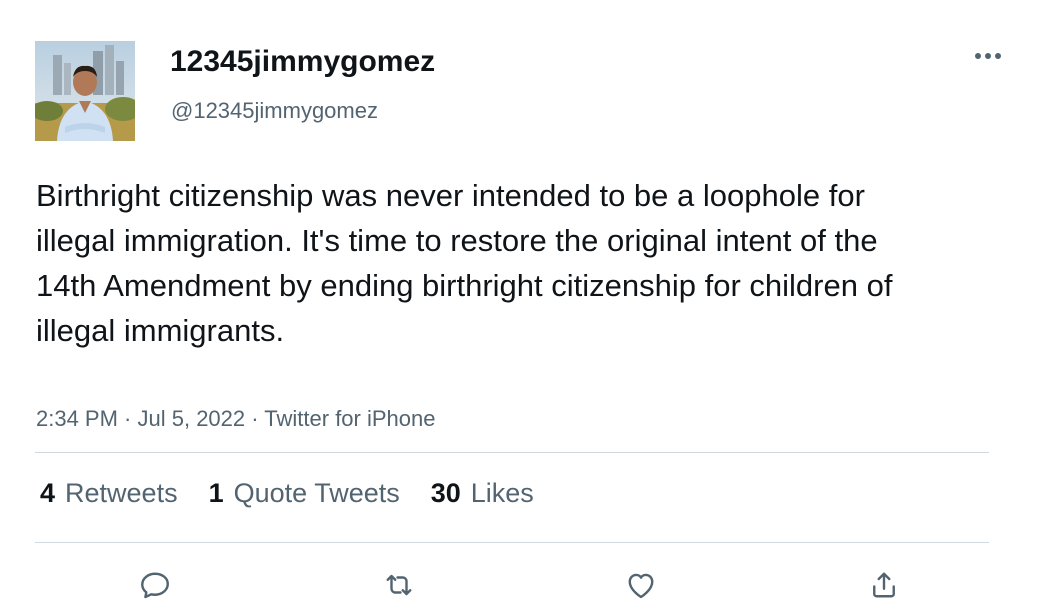 The height and width of the screenshot is (615, 1050). I want to click on more-options-button, so click(988, 56).